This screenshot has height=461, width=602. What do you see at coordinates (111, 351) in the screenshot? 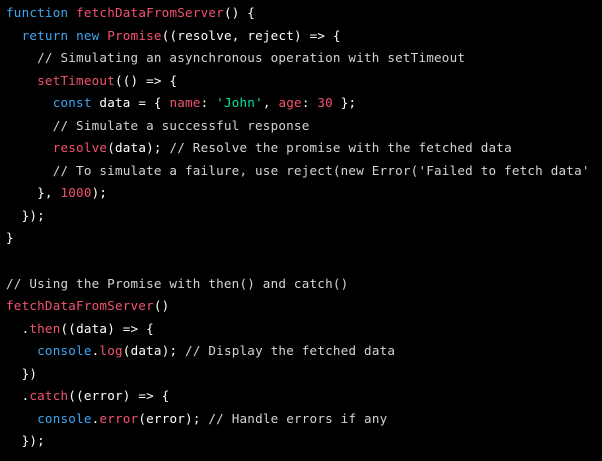
I see `code-token-function: log` at bounding box center [111, 351].